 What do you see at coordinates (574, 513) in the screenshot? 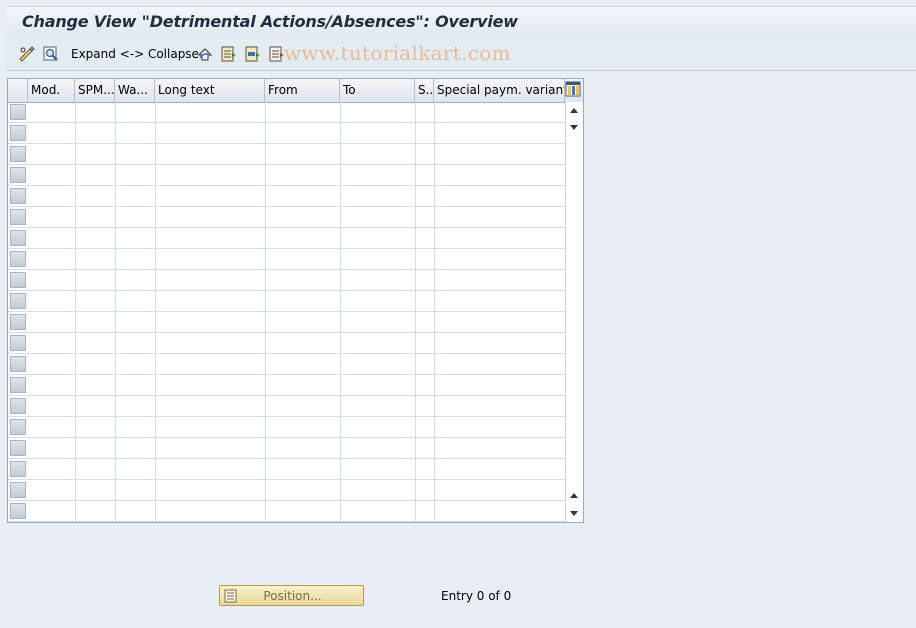
I see `scroll-page-down-icon` at bounding box center [574, 513].